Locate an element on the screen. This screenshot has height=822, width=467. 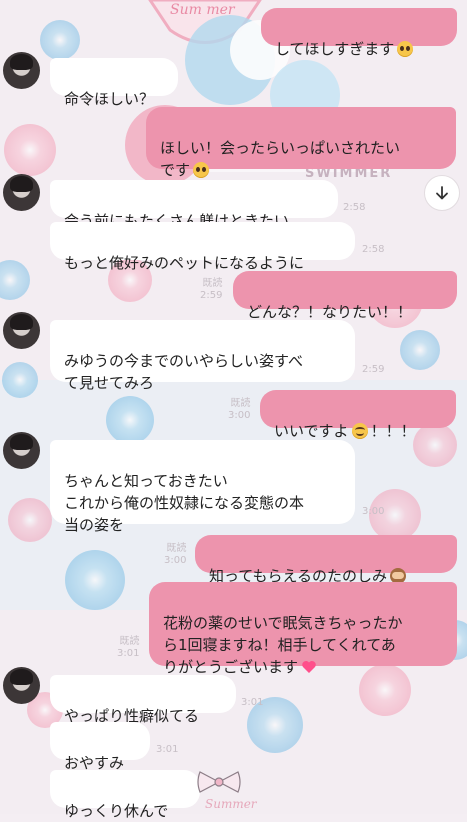
smiling-face-icon is located at coordinates (359, 431).